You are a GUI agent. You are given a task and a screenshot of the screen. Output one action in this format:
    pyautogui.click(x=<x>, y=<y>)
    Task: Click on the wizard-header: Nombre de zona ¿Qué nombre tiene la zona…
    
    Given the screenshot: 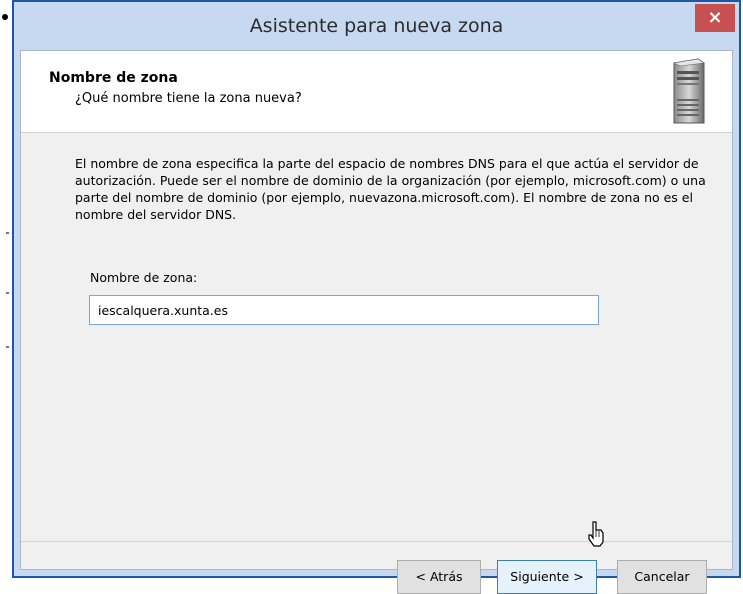 What is the action you would take?
    pyautogui.click(x=376, y=92)
    